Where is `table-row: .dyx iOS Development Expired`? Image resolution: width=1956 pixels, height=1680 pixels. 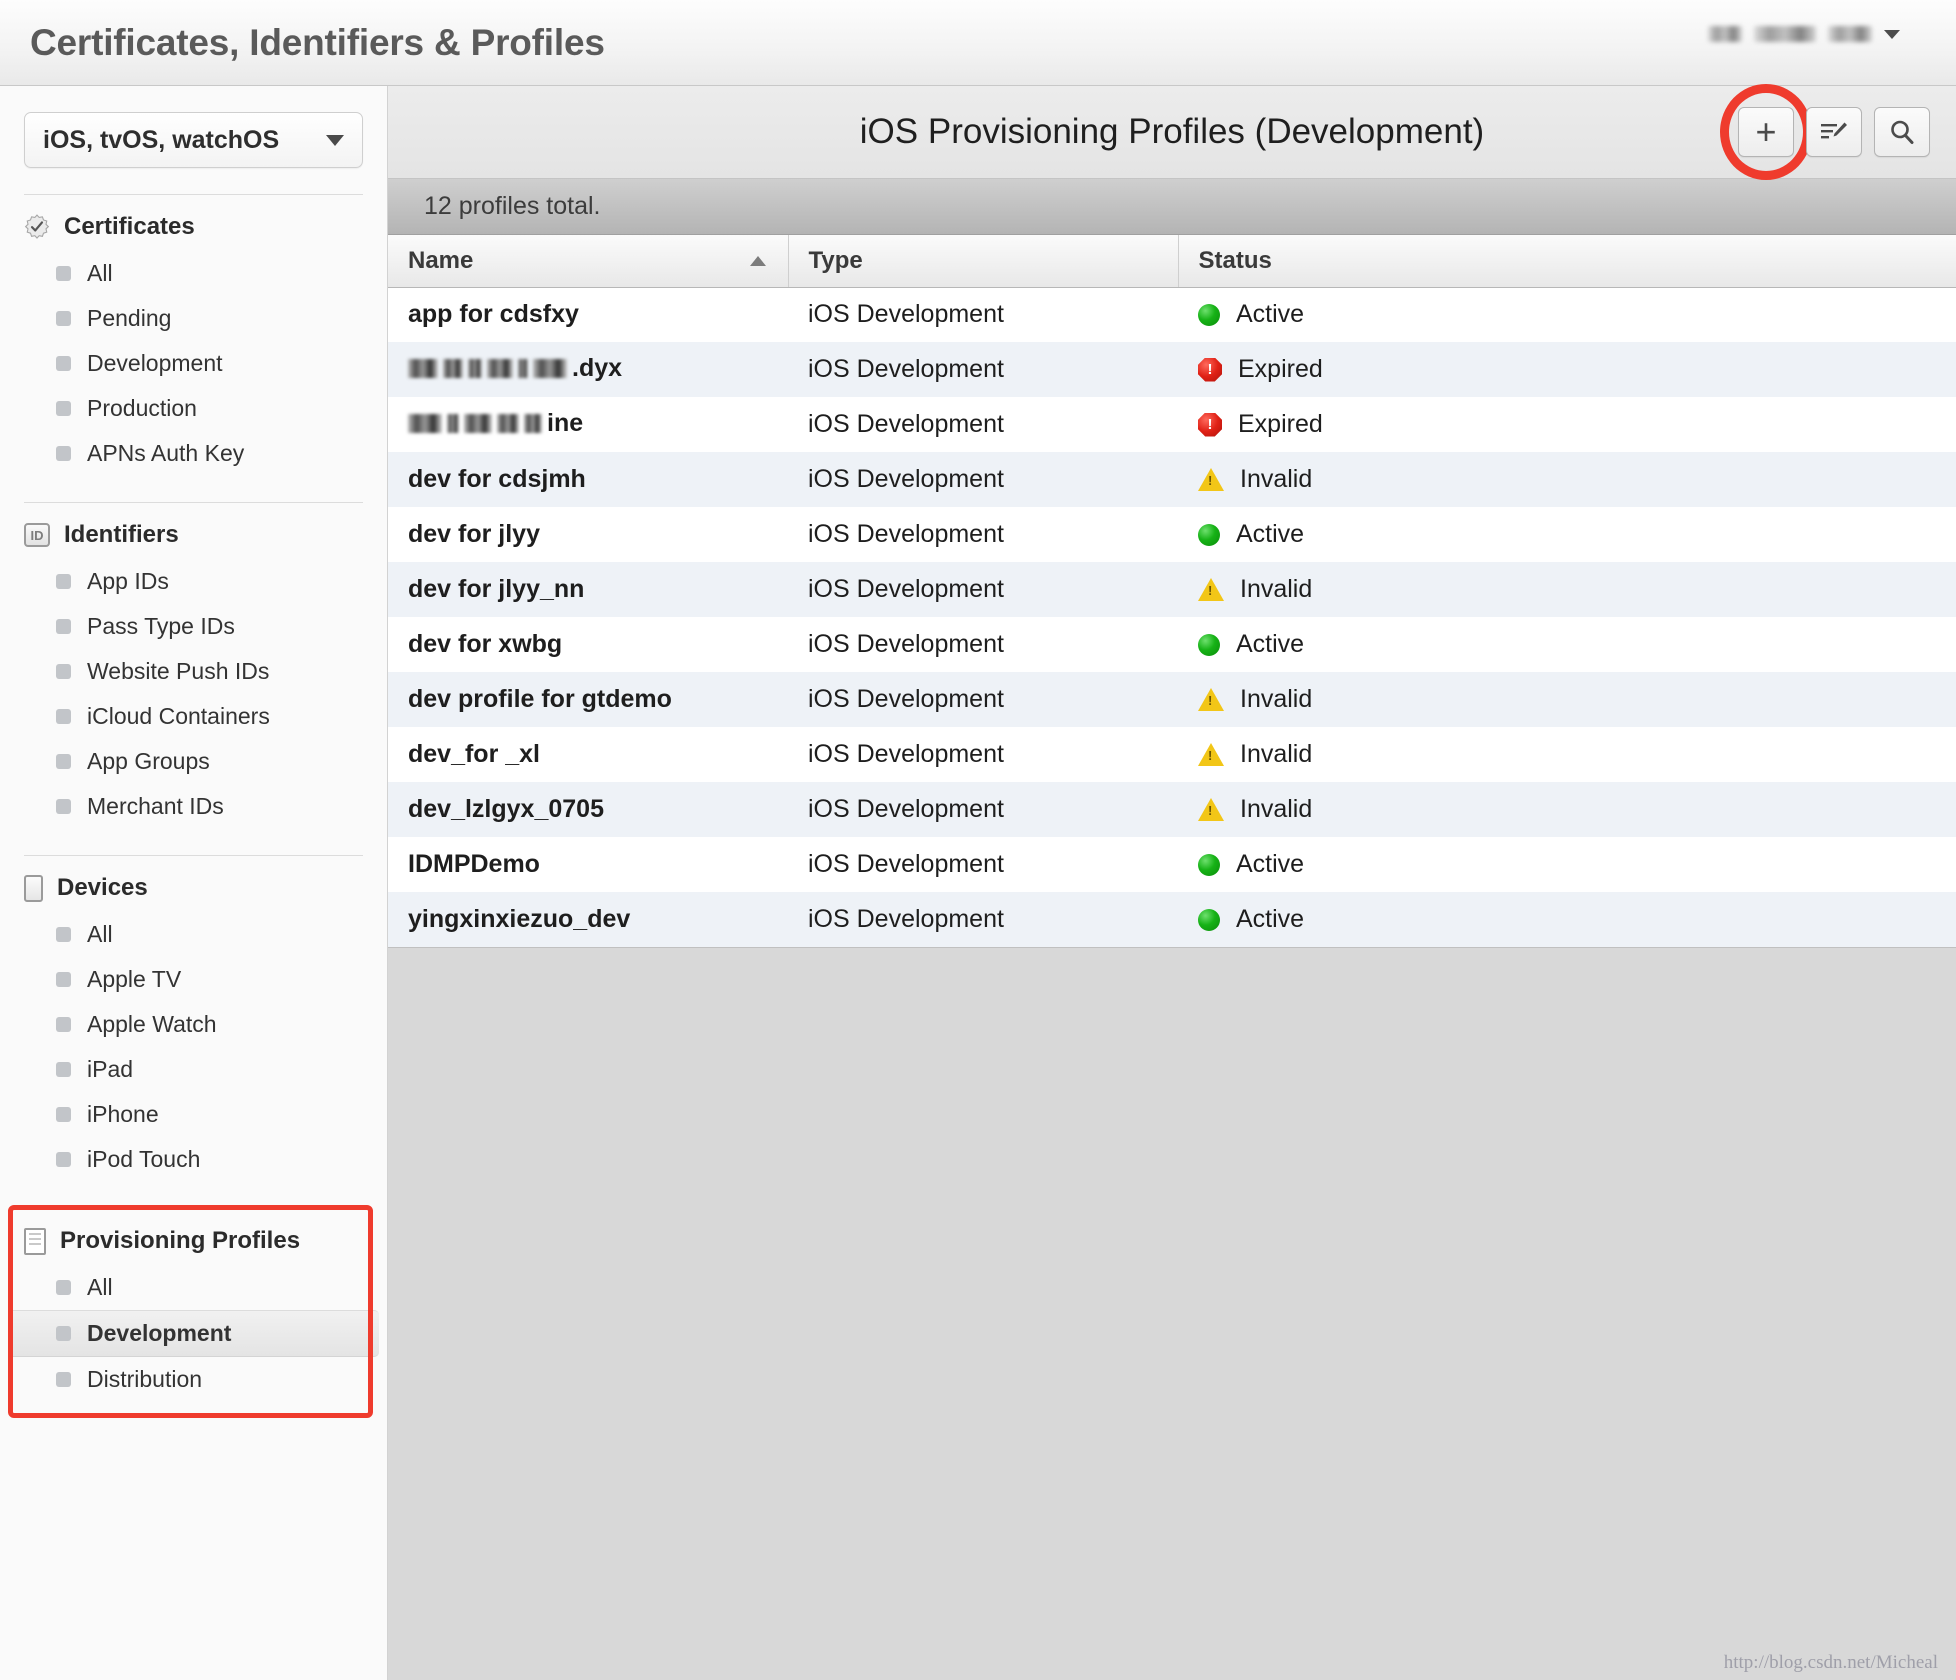 table-row: .dyx iOS Development Expired is located at coordinates (1172, 369).